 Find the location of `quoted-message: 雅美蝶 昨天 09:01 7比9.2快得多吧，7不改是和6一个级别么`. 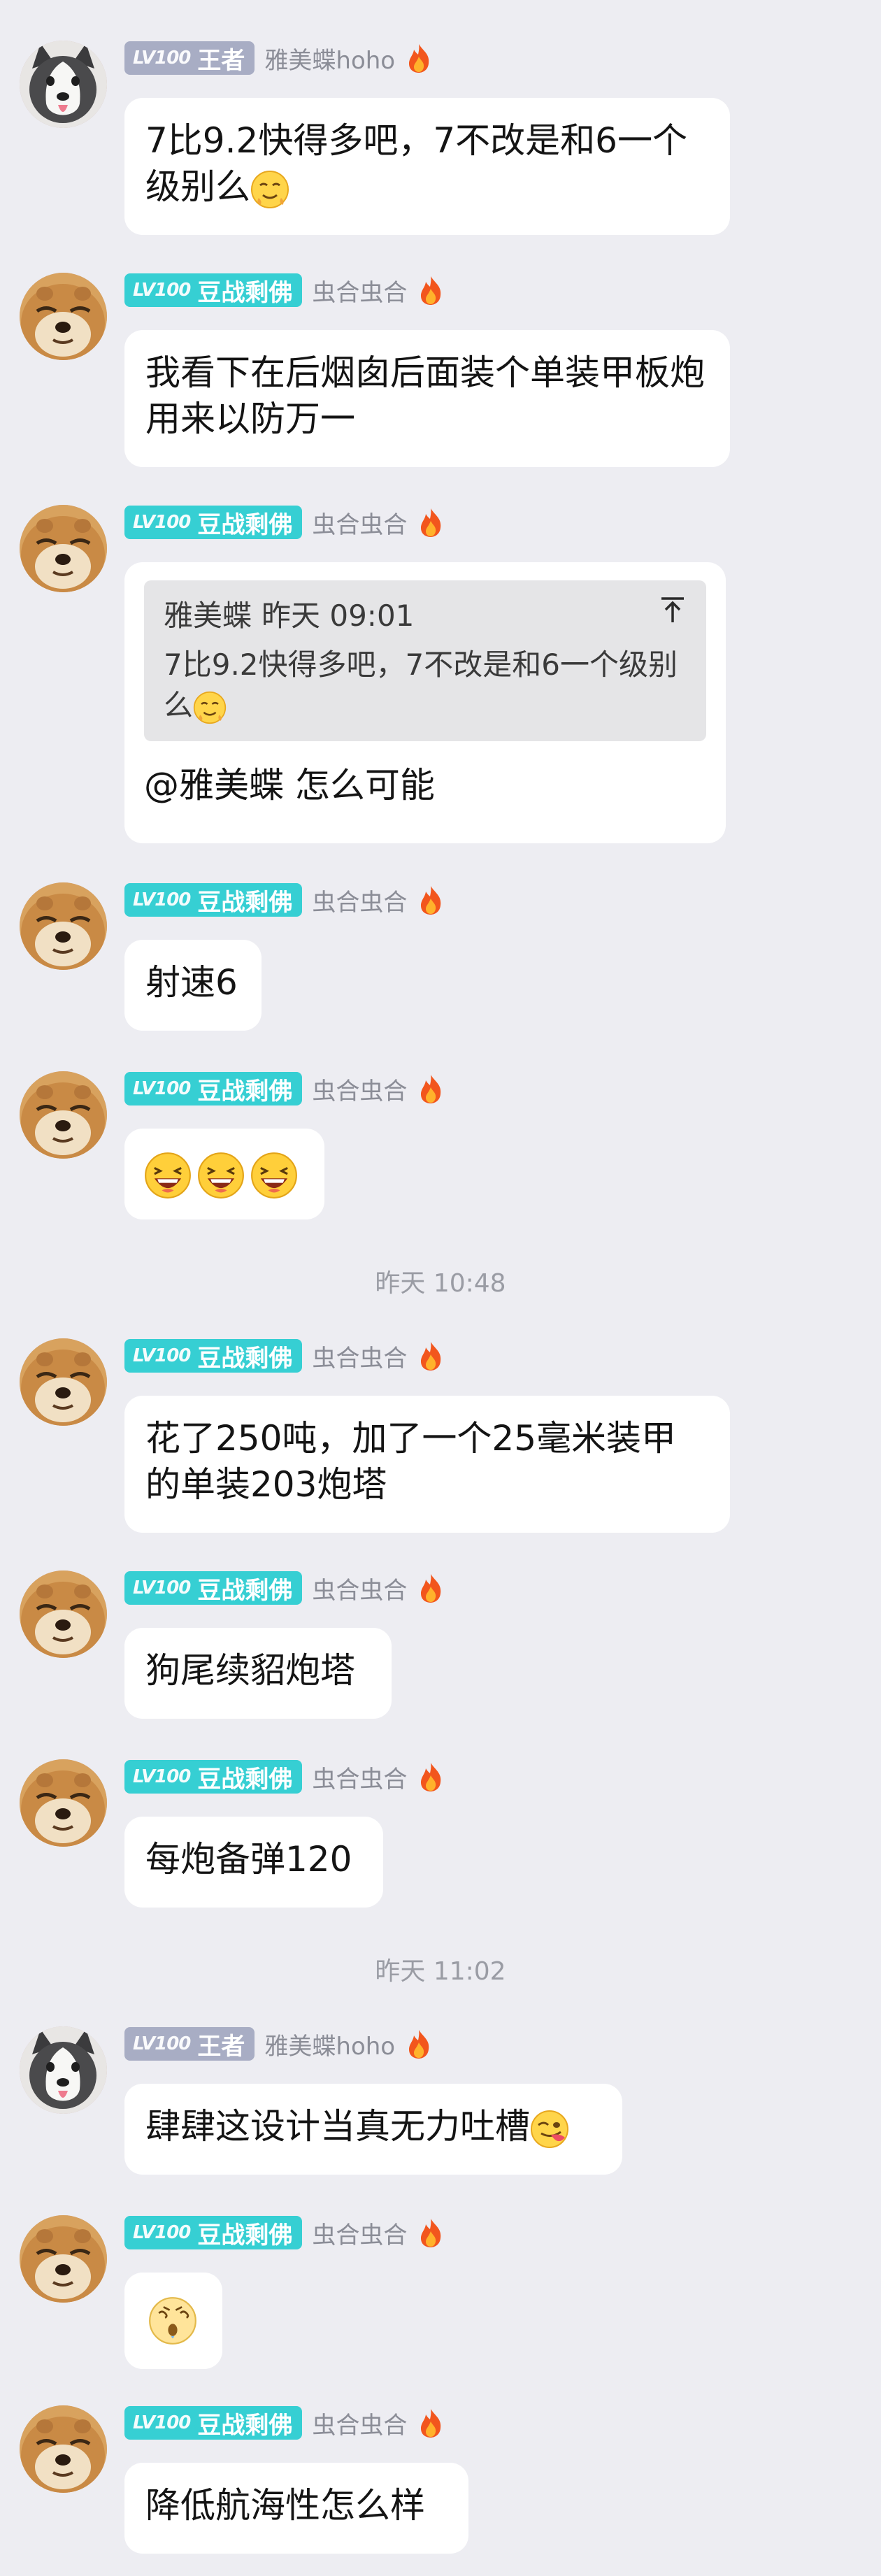

quoted-message: 雅美蝶 昨天 09:01 7比9.2快得多吧，7不改是和6一个级别么 is located at coordinates (425, 660).